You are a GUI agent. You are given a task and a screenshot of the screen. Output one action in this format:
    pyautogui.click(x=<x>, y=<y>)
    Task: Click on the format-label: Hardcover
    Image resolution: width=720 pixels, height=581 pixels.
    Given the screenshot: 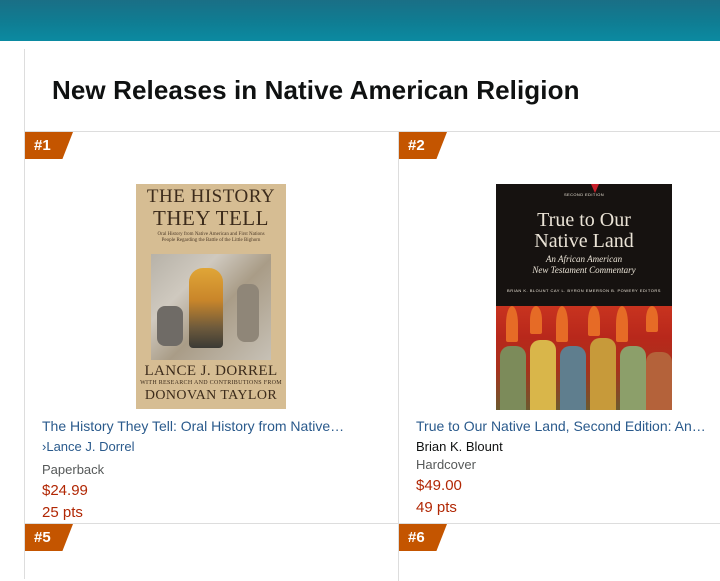 What is the action you would take?
    pyautogui.click(x=446, y=464)
    